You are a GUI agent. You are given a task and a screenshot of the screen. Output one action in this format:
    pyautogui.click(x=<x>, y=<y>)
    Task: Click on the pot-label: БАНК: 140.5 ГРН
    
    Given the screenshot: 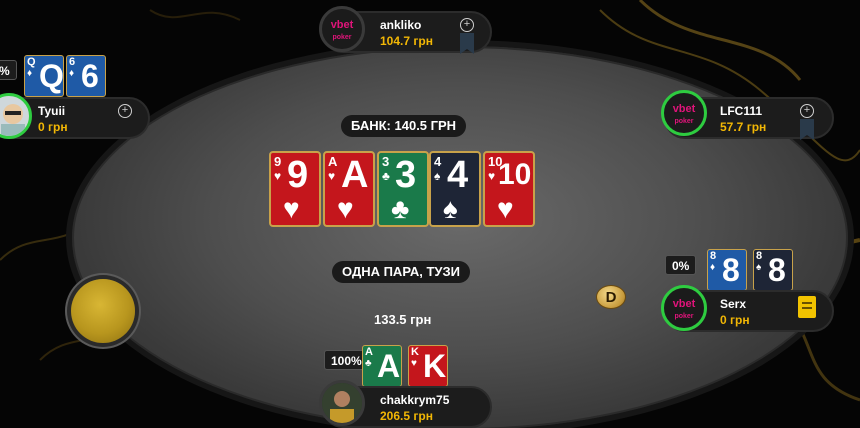 What is the action you would take?
    pyautogui.click(x=404, y=126)
    